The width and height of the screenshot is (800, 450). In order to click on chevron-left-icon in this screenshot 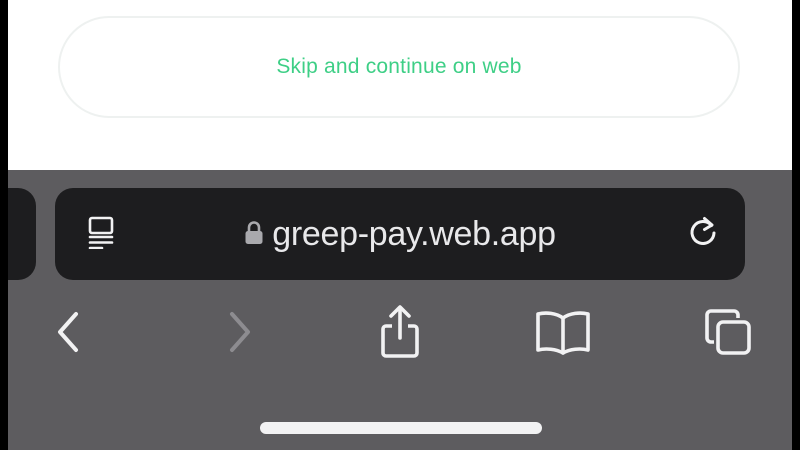, I will do `click(69, 334)`.